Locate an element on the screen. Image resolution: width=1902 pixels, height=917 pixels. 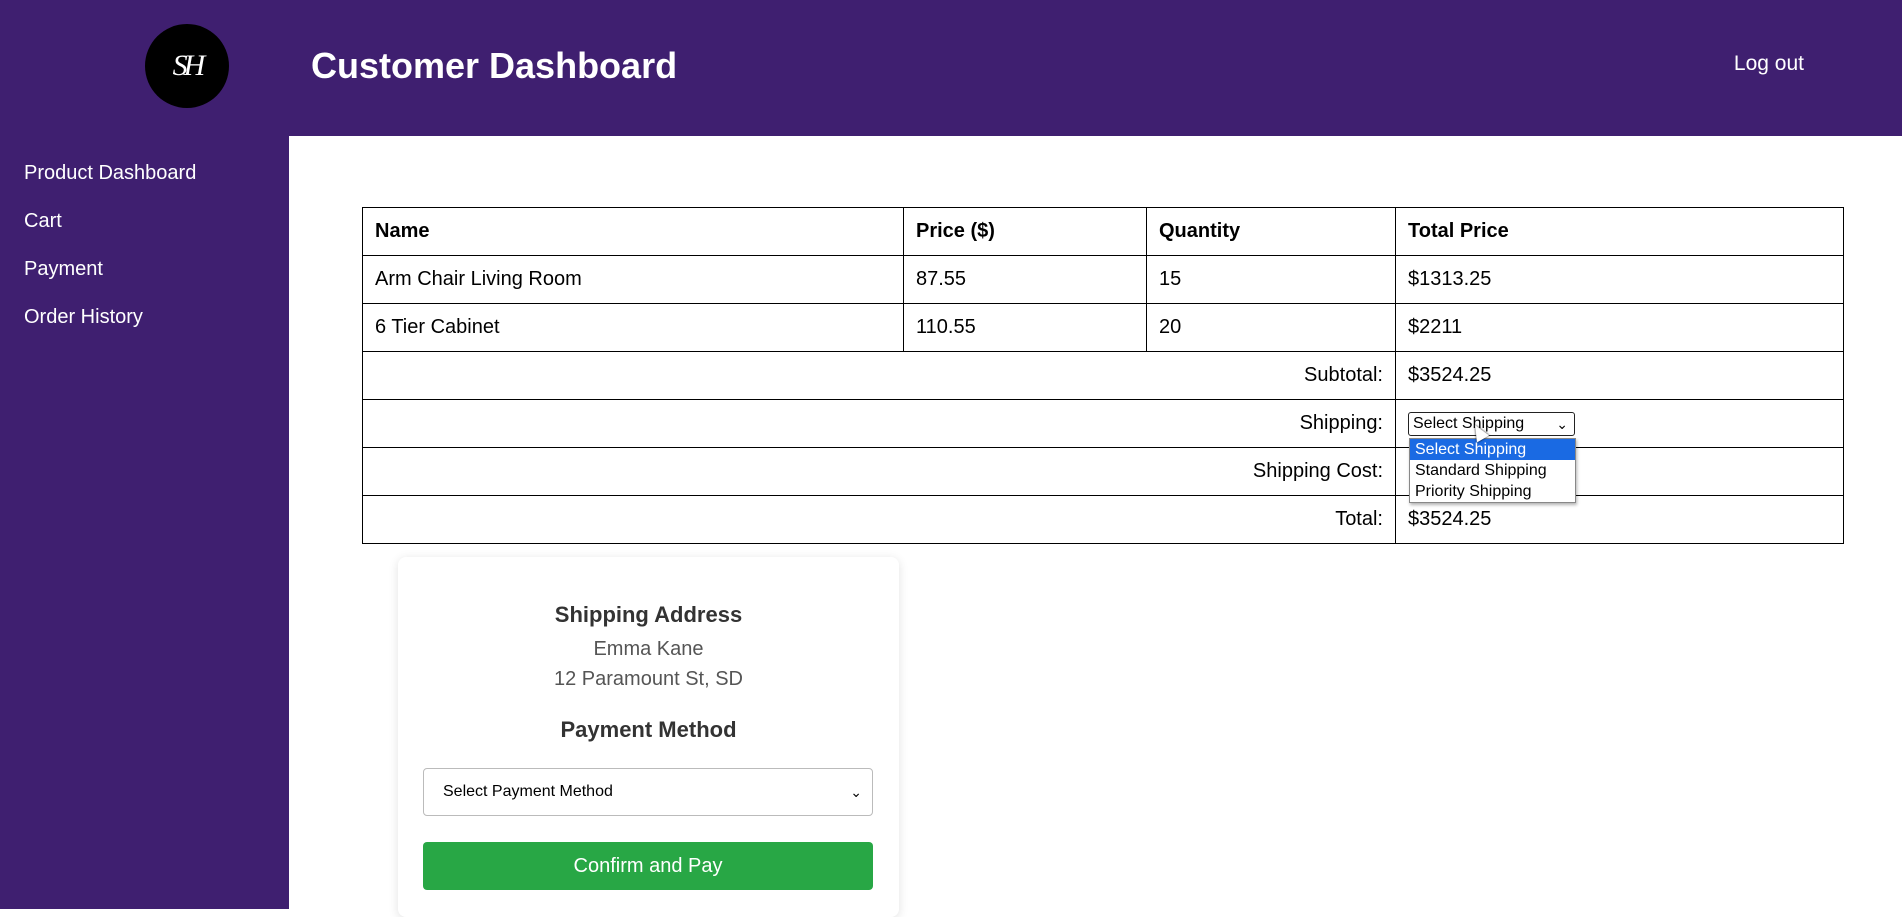
logout-link: Log out is located at coordinates (1769, 64).